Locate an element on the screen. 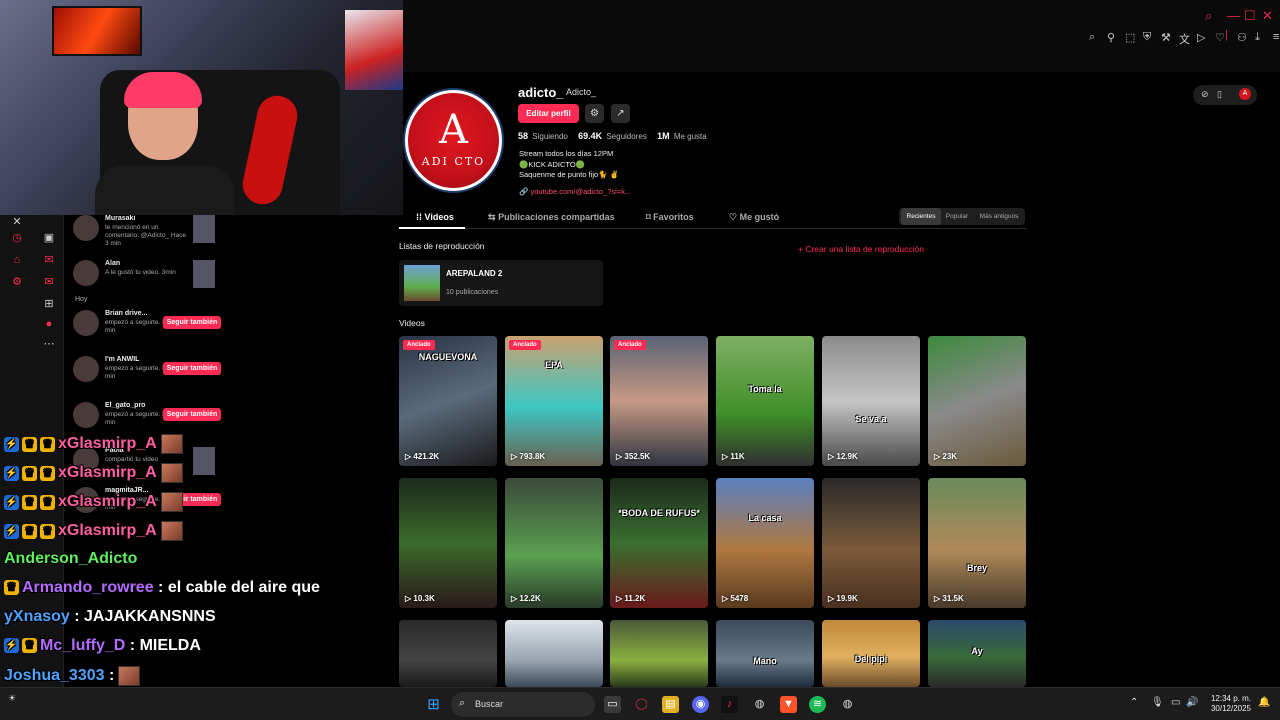 The height and width of the screenshot is (720, 1280). zoom-icon: ⌕ is located at coordinates (1092, 37).